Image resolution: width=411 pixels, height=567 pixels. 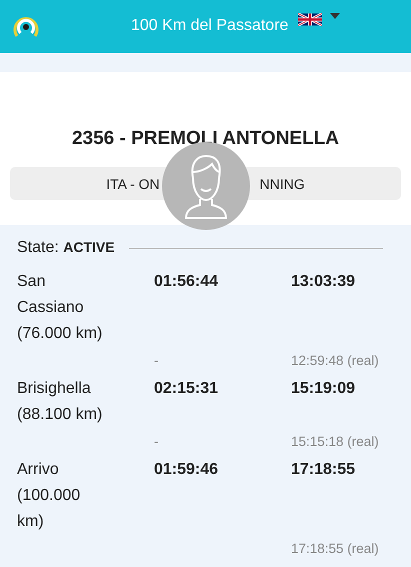 I want to click on passage-time: 15:19:09, so click(x=323, y=389).